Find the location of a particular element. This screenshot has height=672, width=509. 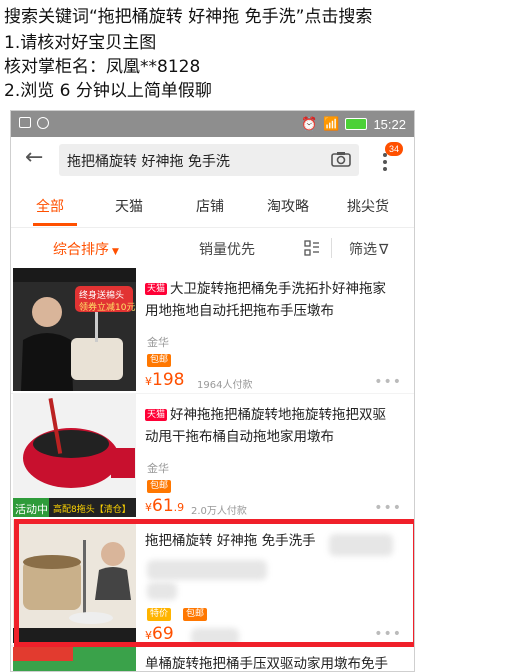

notification-icon is located at coordinates (43, 123).